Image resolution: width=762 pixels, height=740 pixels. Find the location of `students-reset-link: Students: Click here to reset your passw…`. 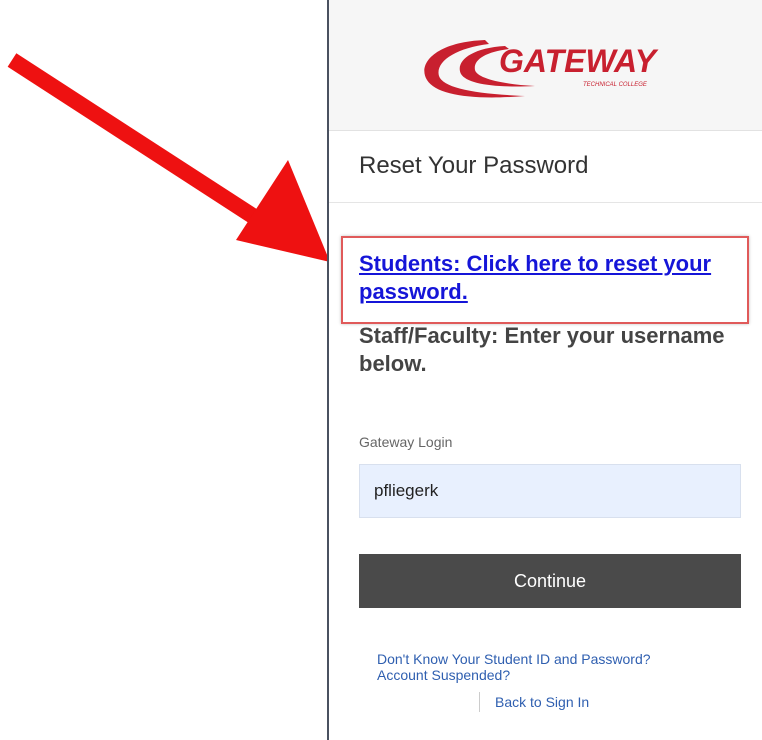

students-reset-link: Students: Click here to reset your passw… is located at coordinates (549, 278).